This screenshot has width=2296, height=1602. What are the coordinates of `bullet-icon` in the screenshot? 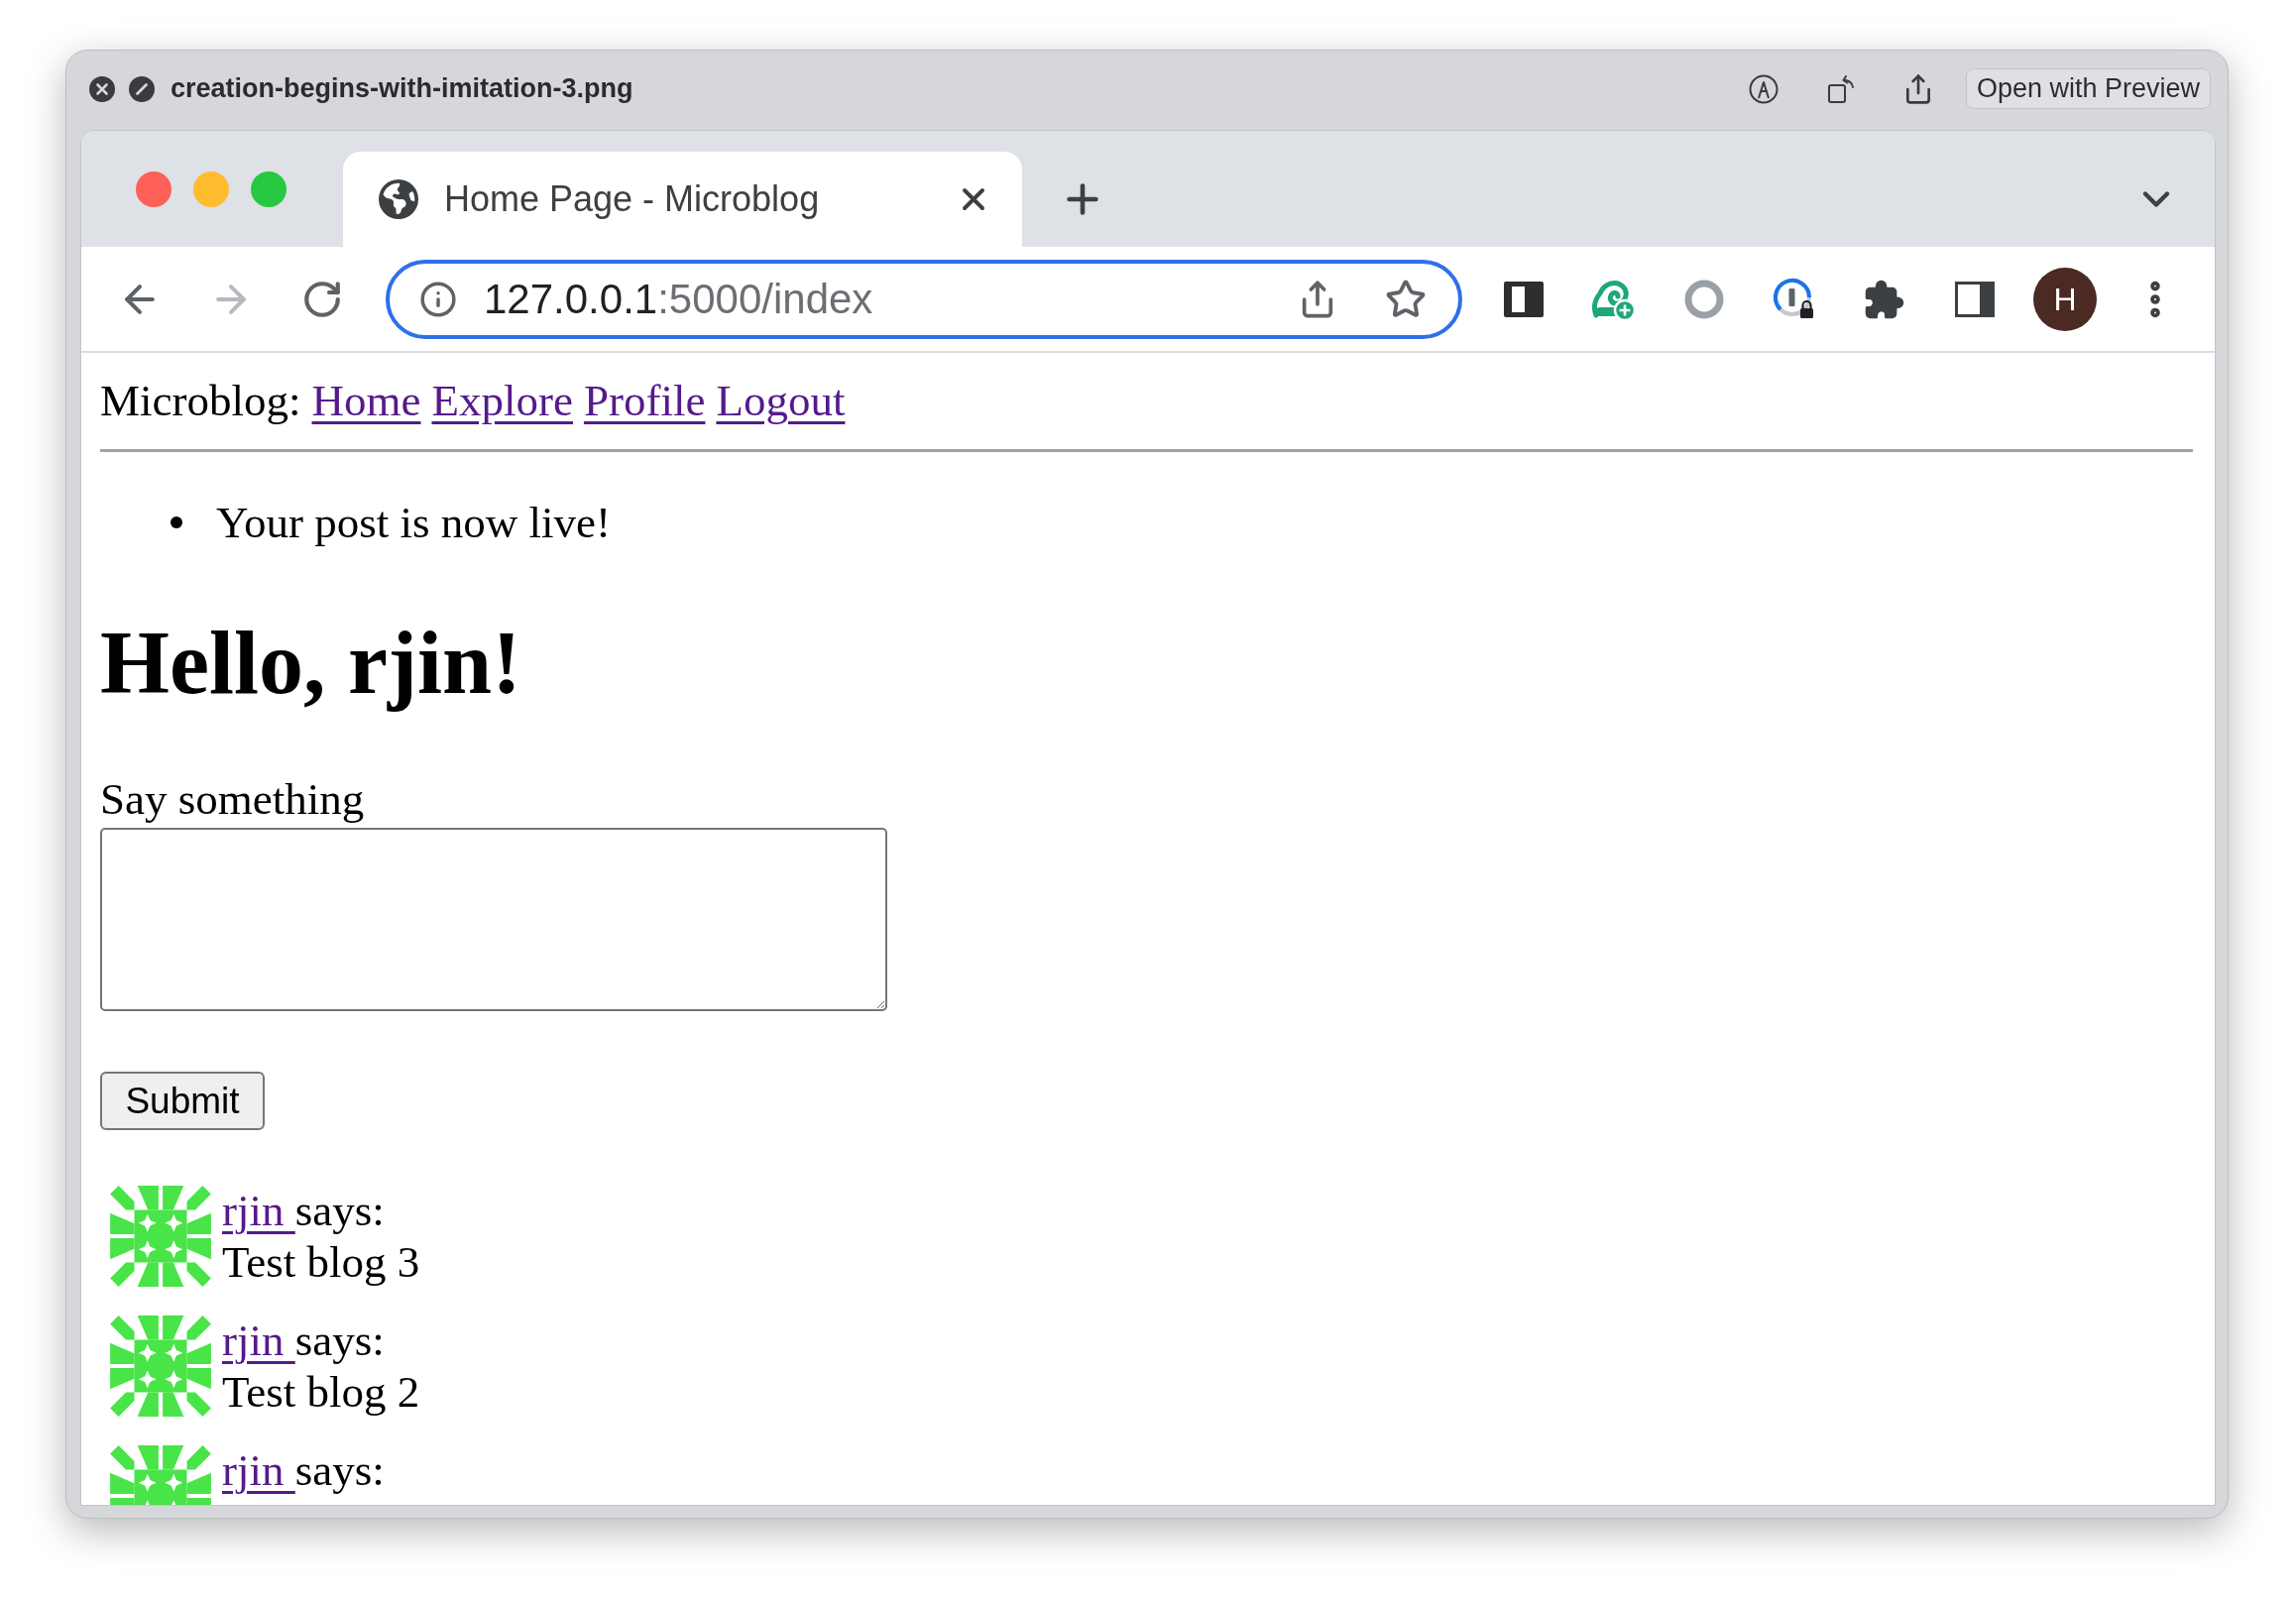 It's located at (176, 522).